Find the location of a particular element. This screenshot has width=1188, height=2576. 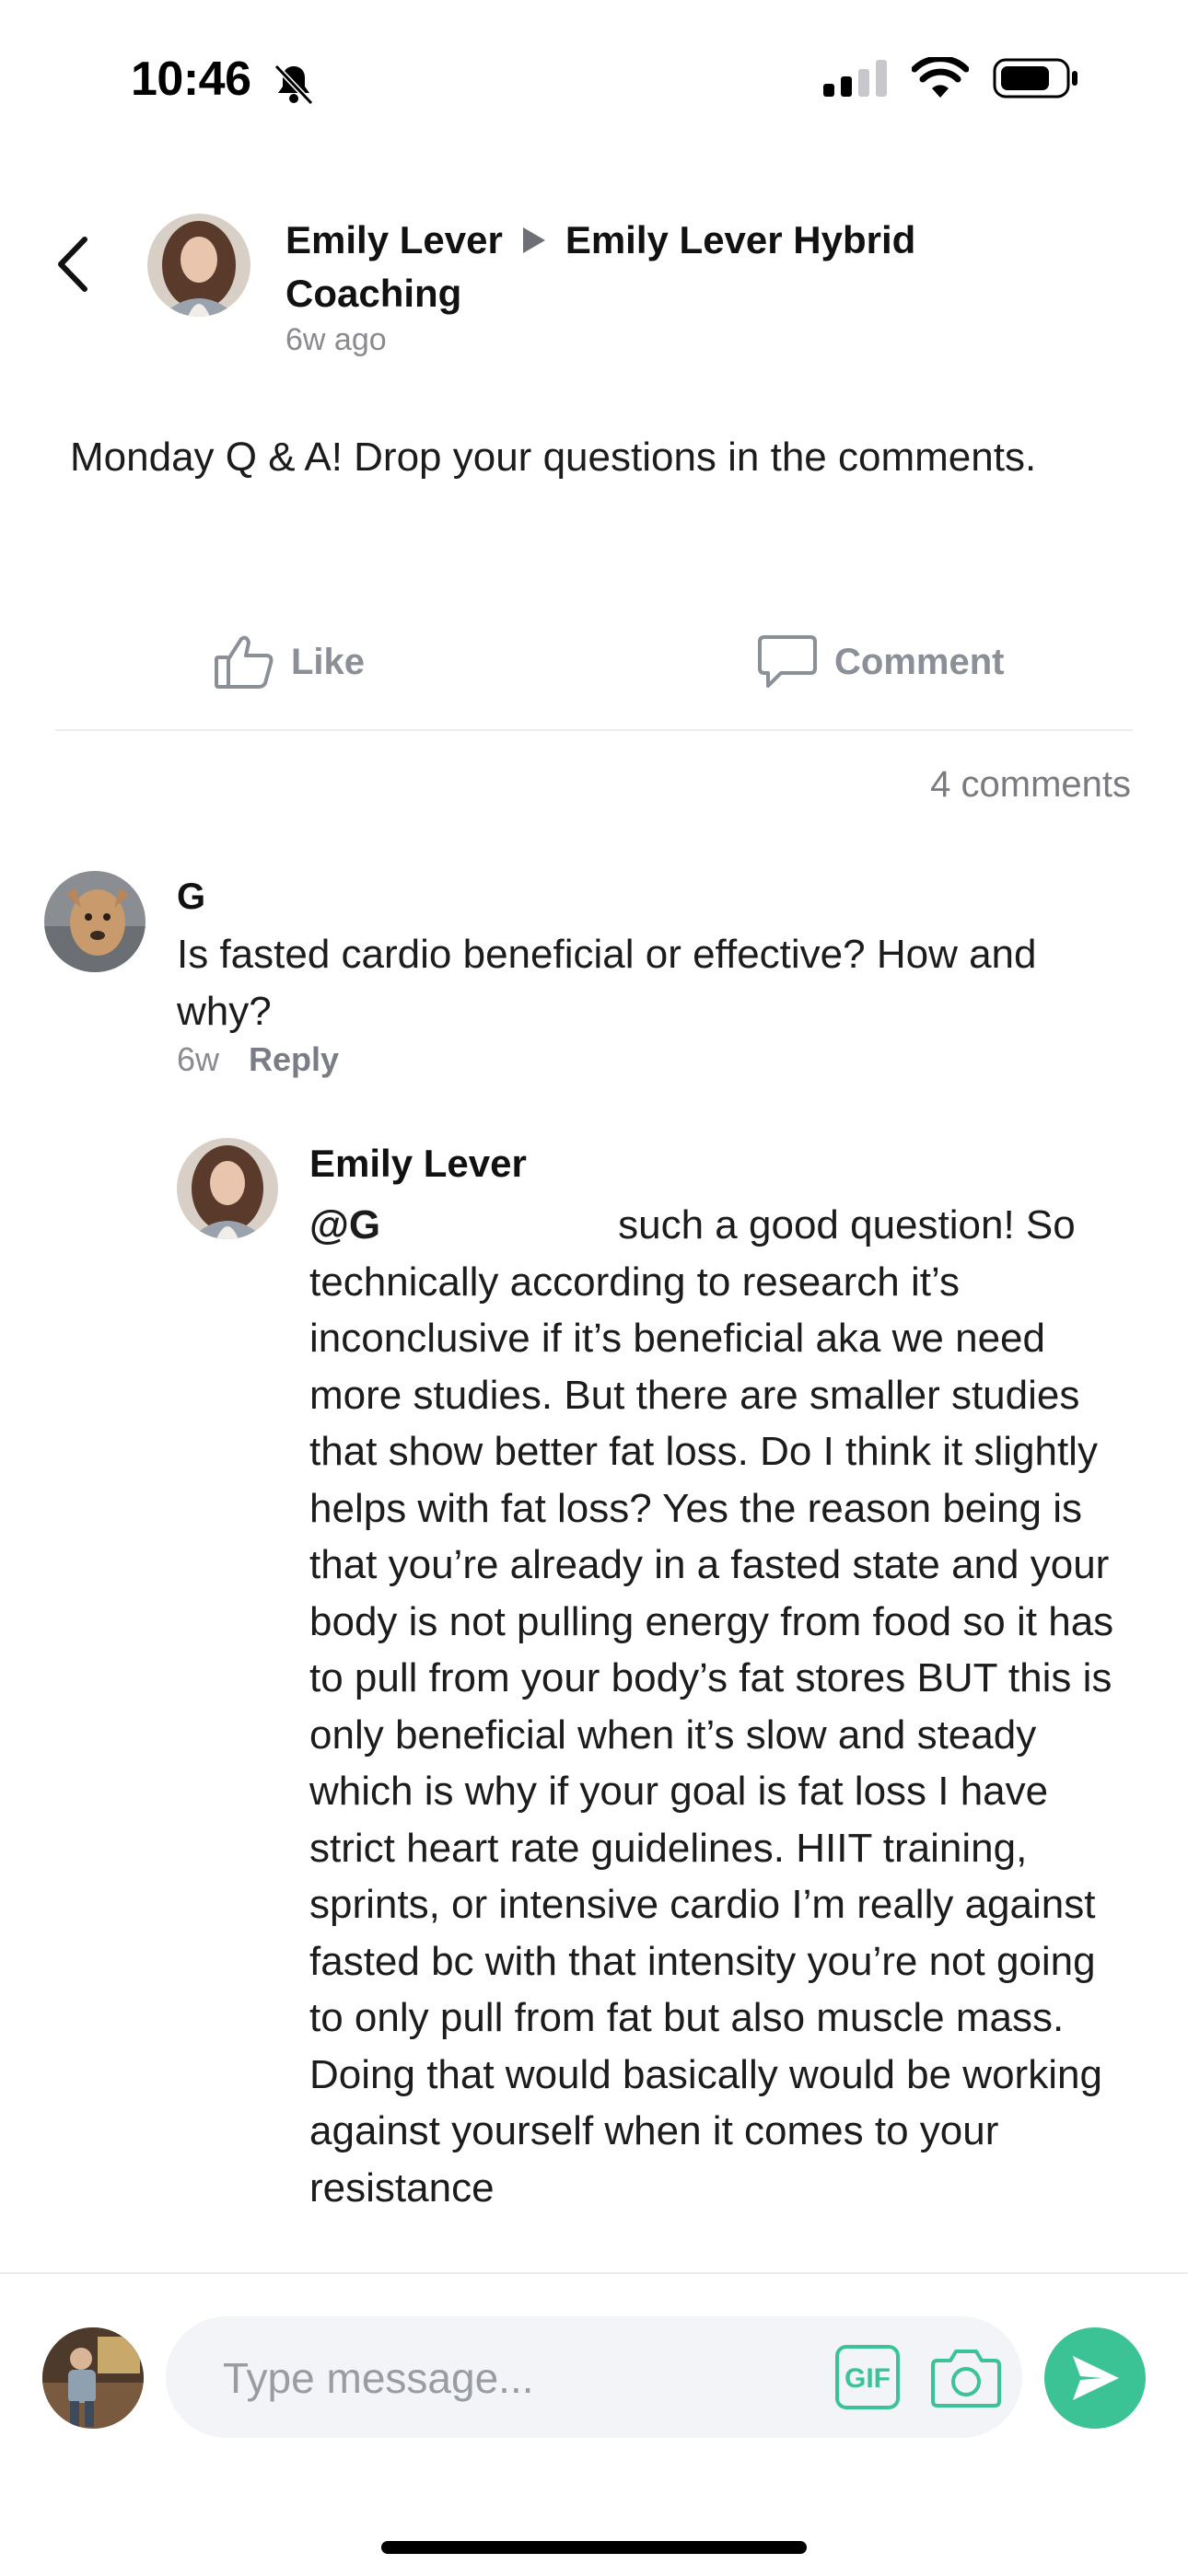

comment-time: 6w is located at coordinates (198, 1059).